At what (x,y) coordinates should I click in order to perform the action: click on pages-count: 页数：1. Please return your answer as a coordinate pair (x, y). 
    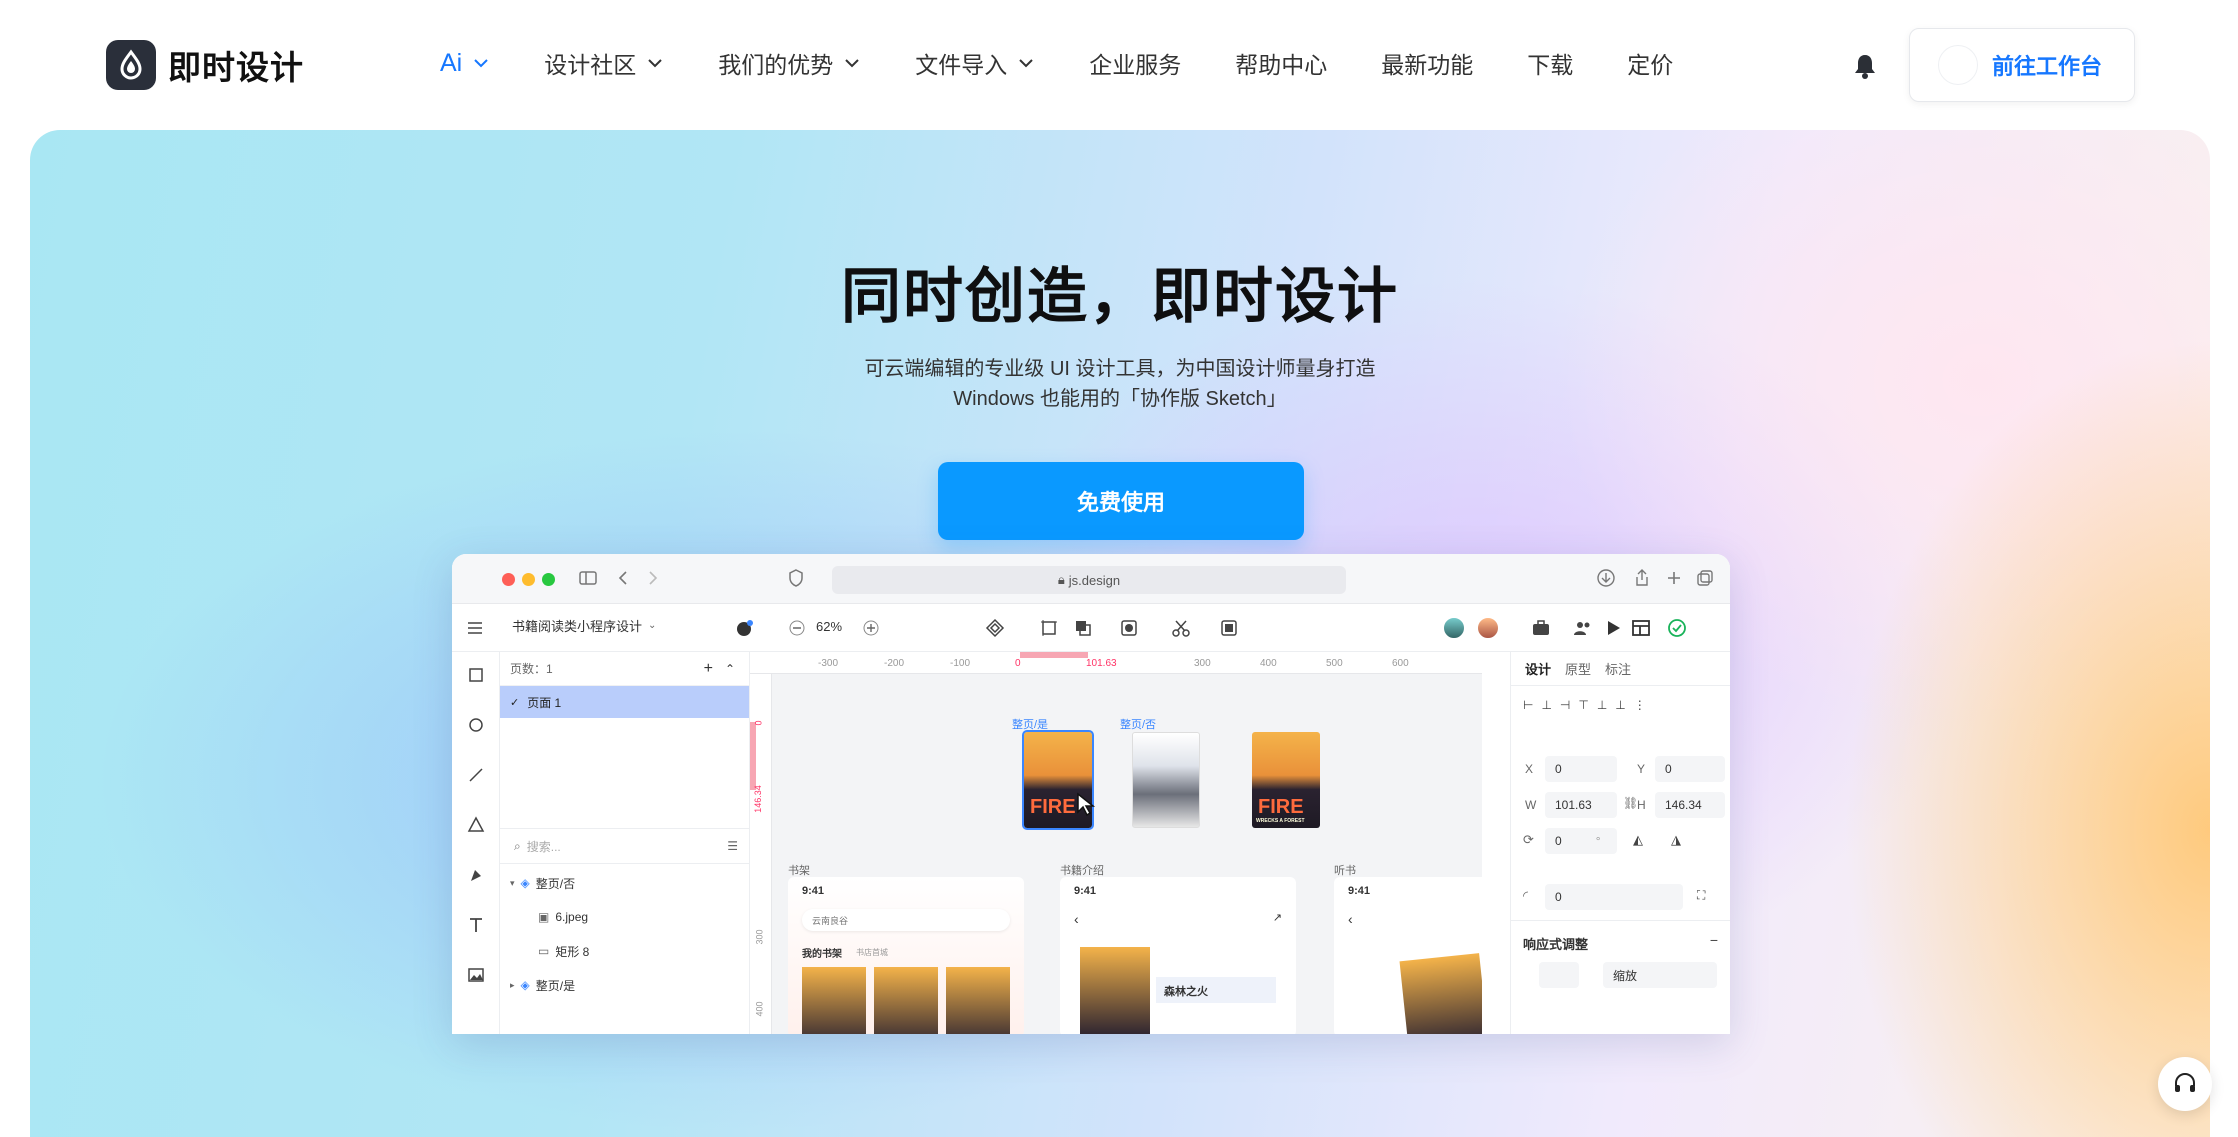
    Looking at the image, I should click on (531, 669).